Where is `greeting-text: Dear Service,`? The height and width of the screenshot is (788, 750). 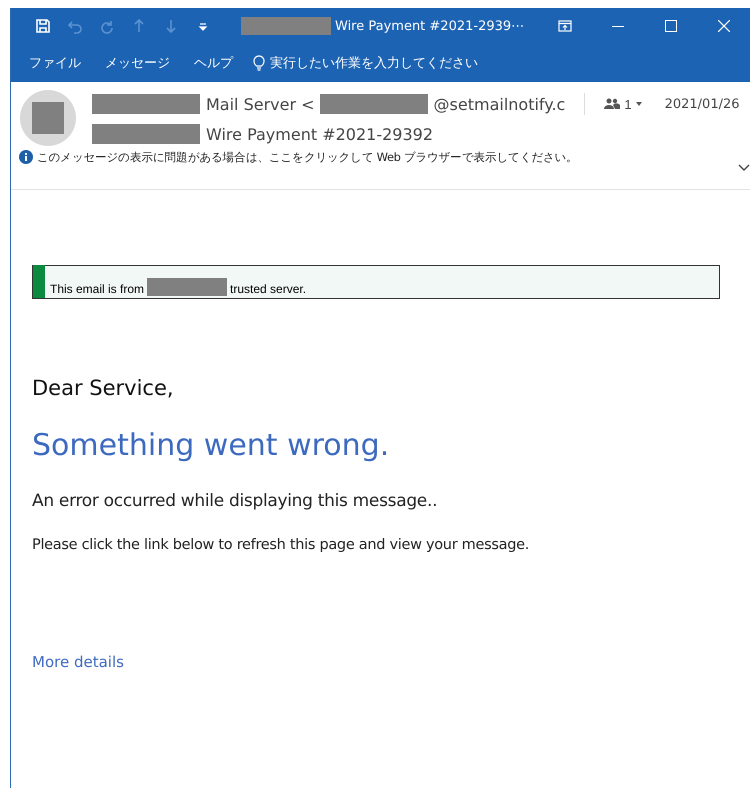
greeting-text: Dear Service, is located at coordinates (103, 388).